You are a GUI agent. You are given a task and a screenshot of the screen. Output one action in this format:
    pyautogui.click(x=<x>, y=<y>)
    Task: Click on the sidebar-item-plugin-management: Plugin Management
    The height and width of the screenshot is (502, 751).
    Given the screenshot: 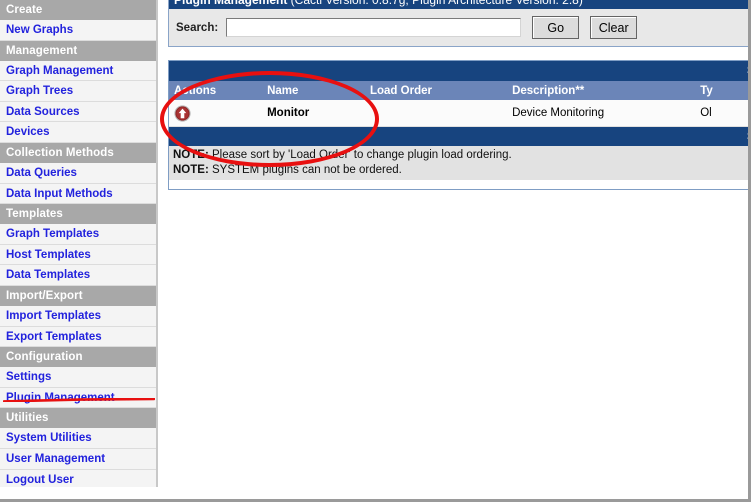 What is the action you would take?
    pyautogui.click(x=78, y=398)
    